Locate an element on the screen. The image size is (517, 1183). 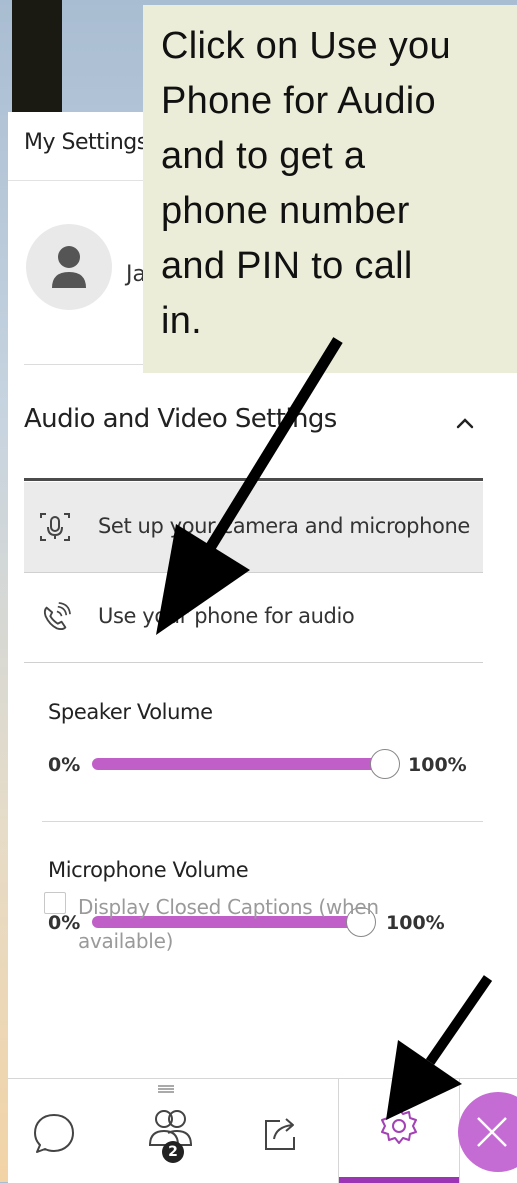
user-icon is located at coordinates (69, 267).